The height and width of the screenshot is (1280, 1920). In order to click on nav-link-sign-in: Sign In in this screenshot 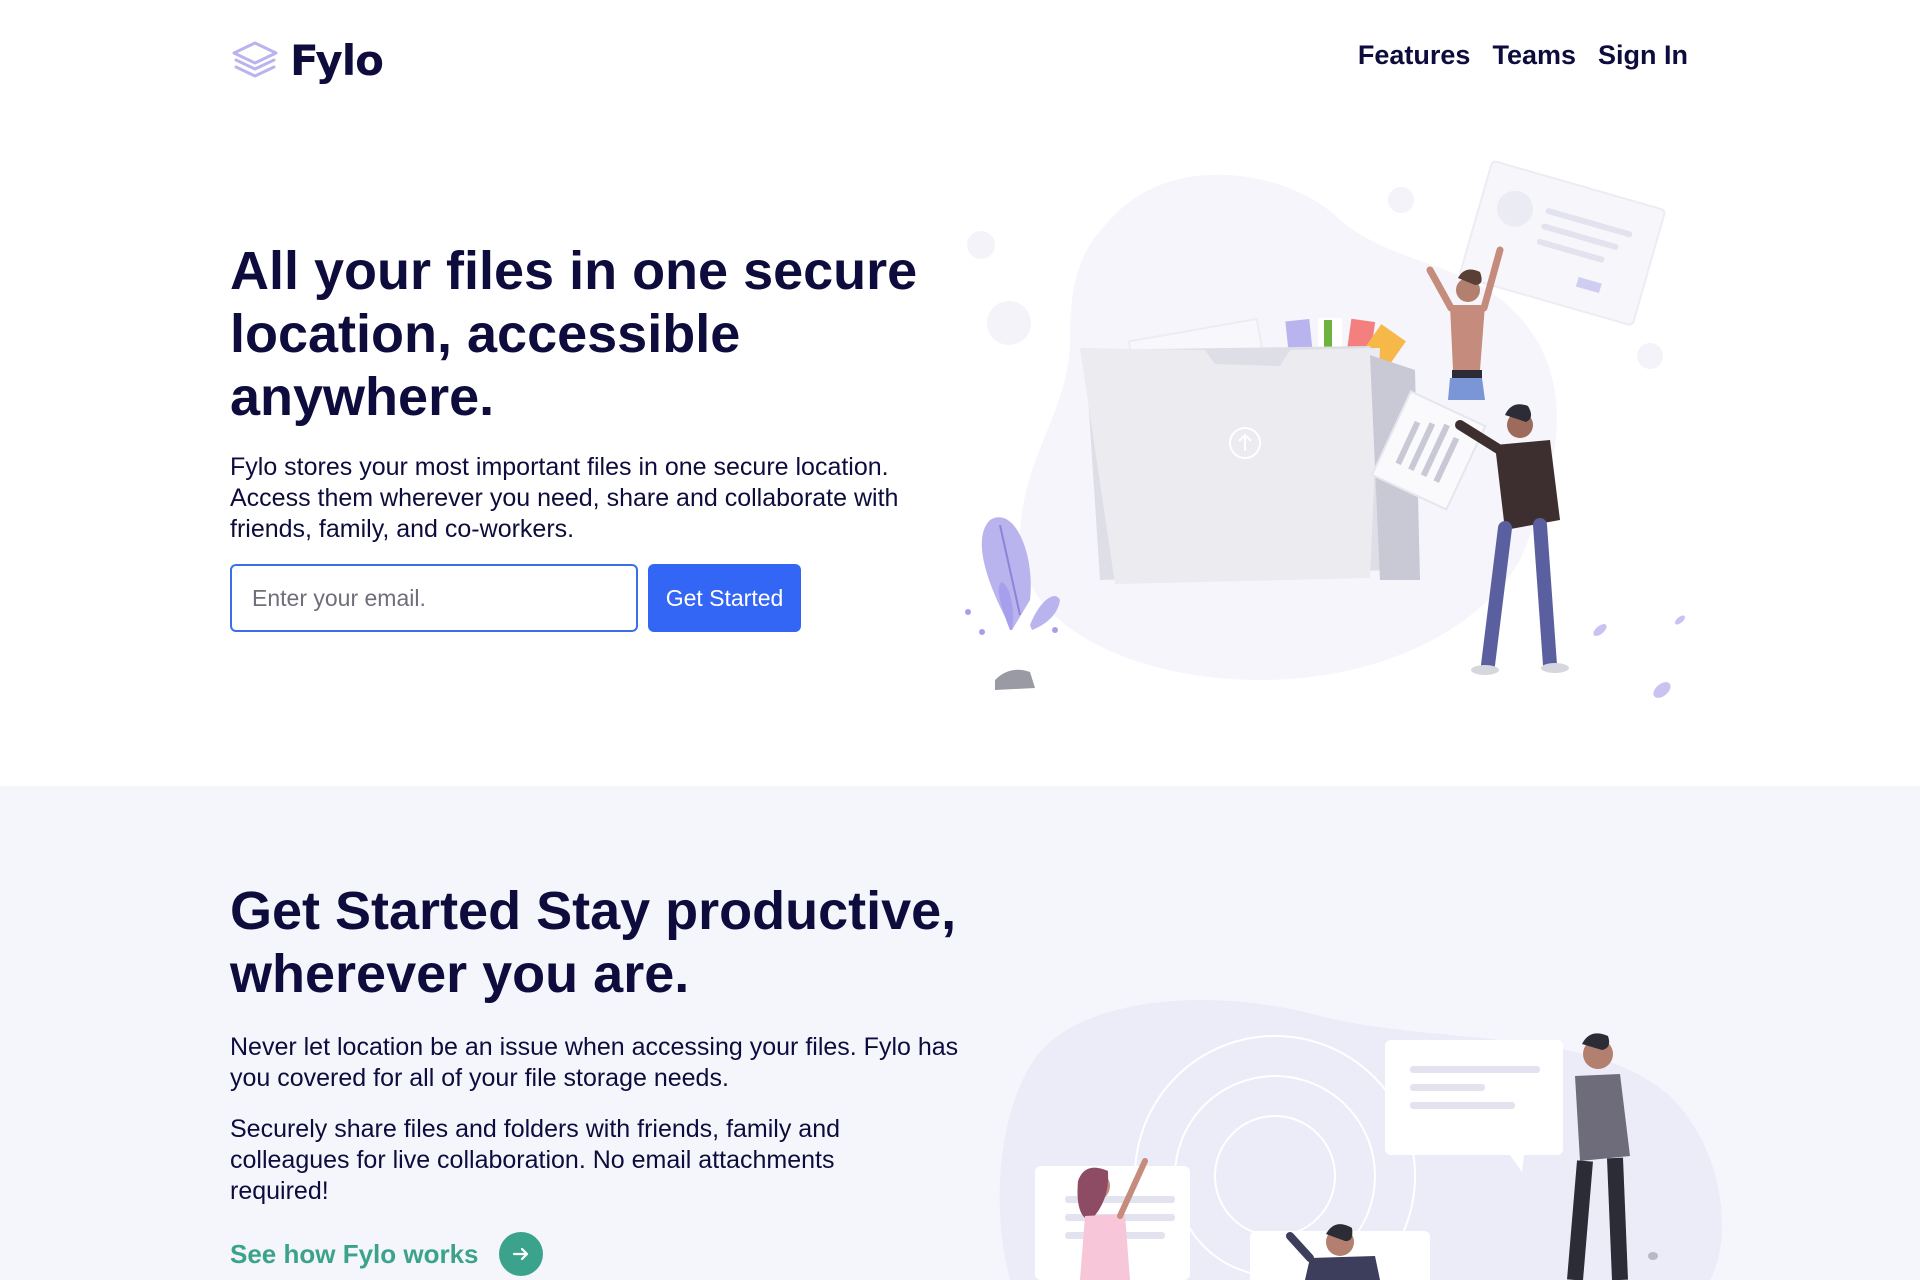, I will do `click(1643, 55)`.